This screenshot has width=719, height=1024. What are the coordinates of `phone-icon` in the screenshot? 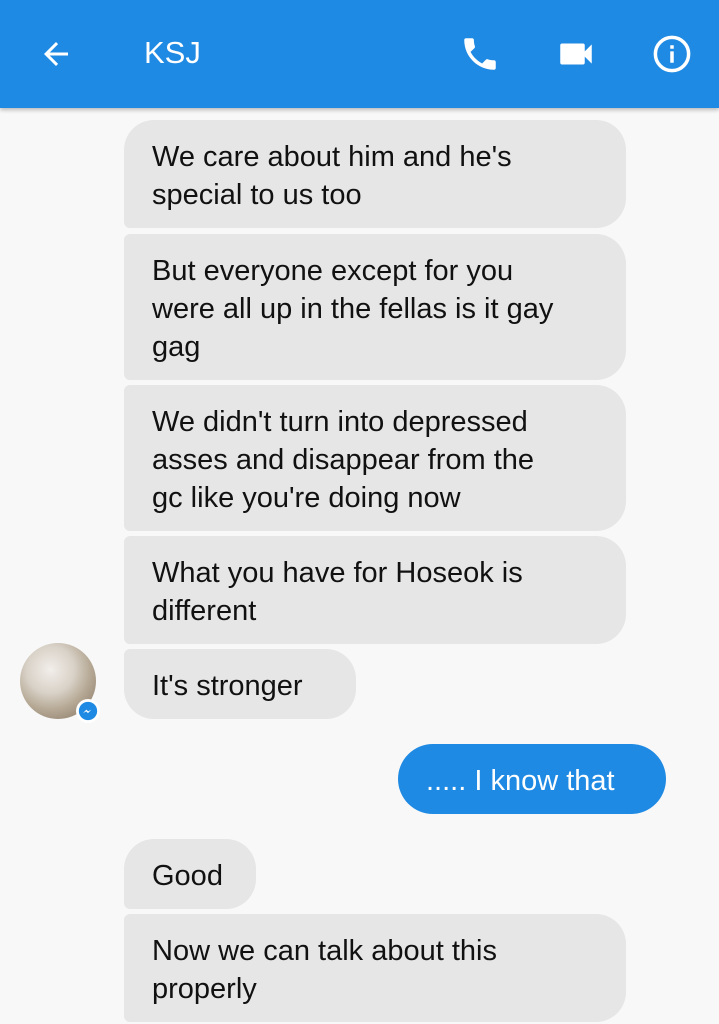 It's located at (480, 54).